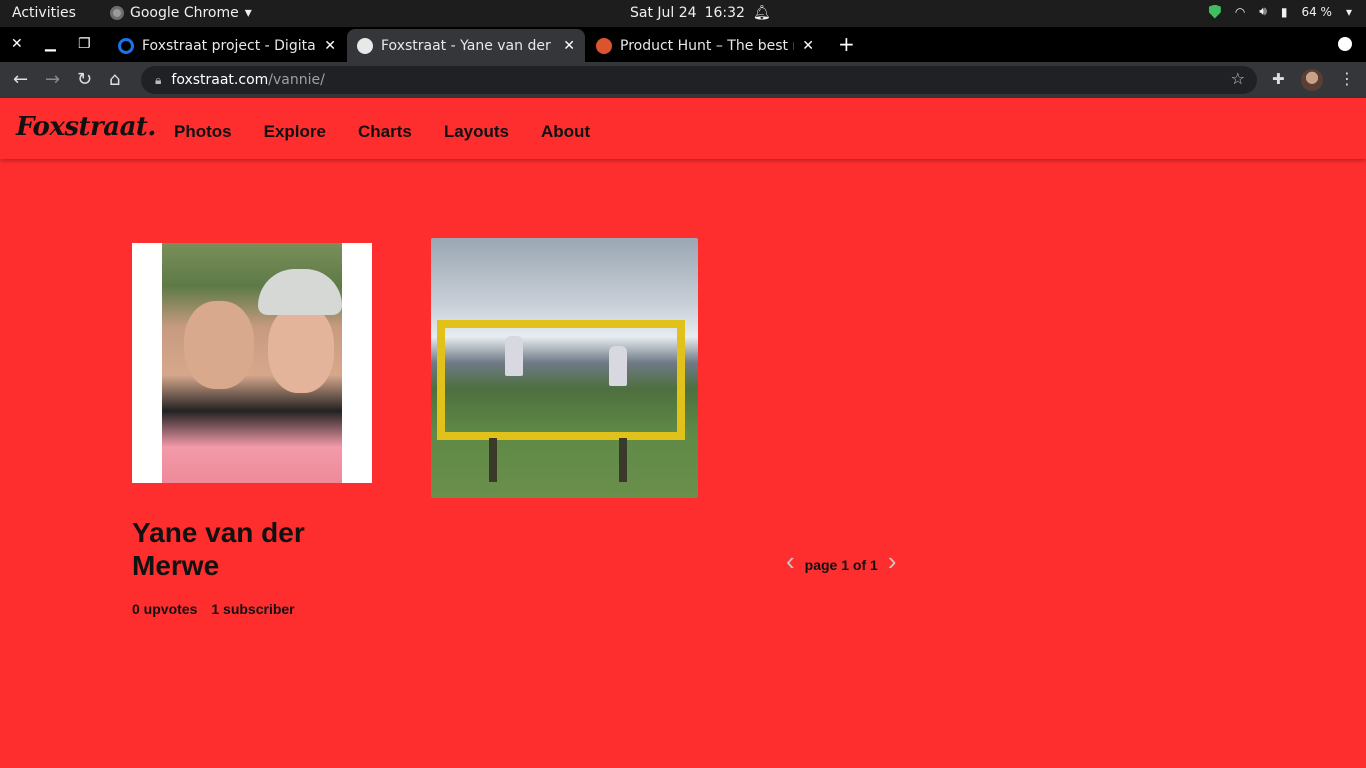 This screenshot has height=768, width=1366. I want to click on forward-icon: →, so click(52, 79).